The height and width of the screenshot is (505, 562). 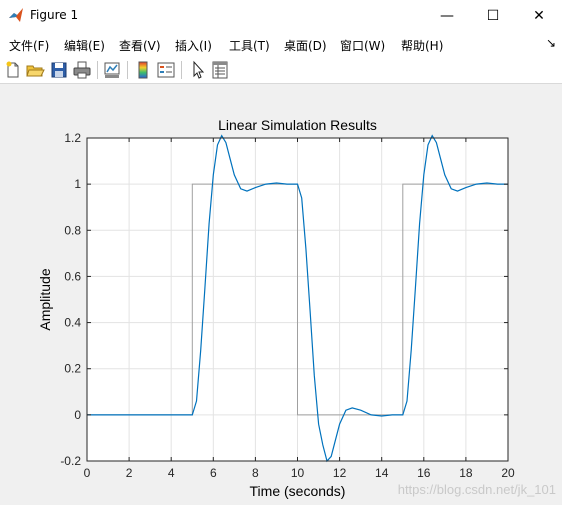 I want to click on insert-legend-icon, so click(x=166, y=70).